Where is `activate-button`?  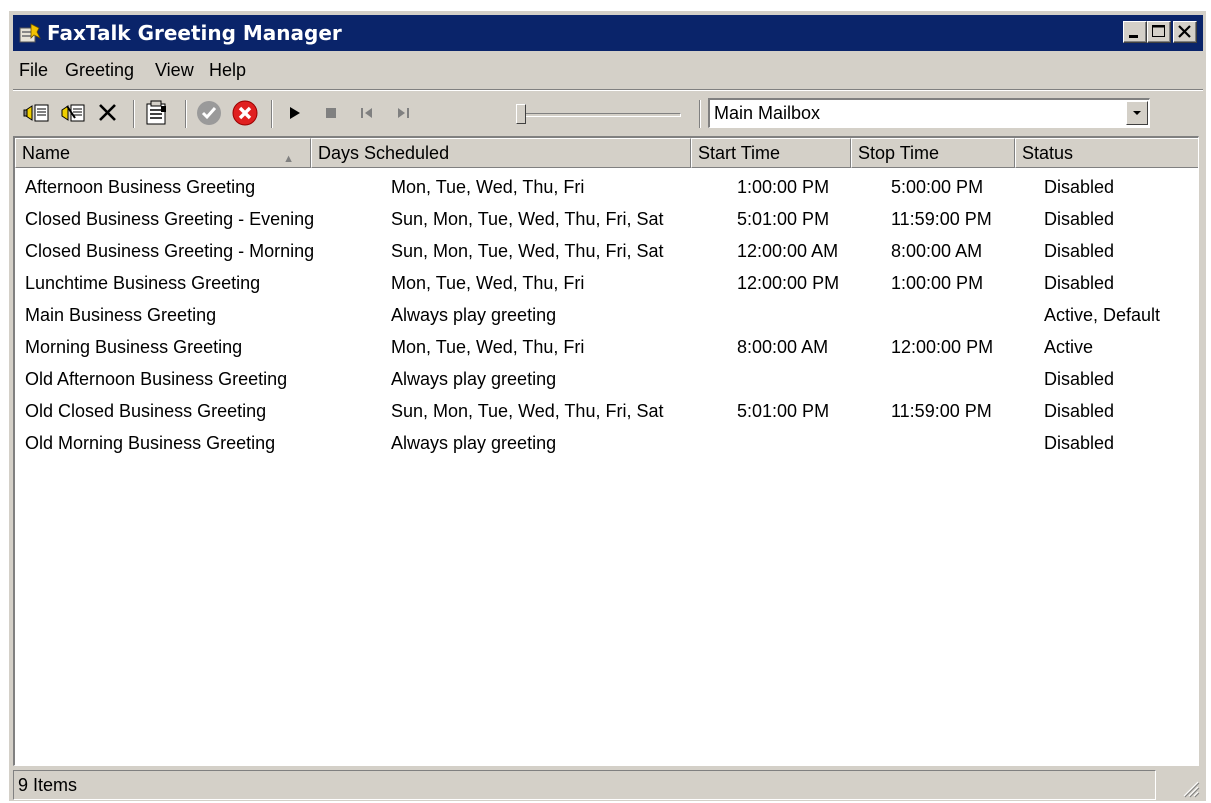
activate-button is located at coordinates (209, 113).